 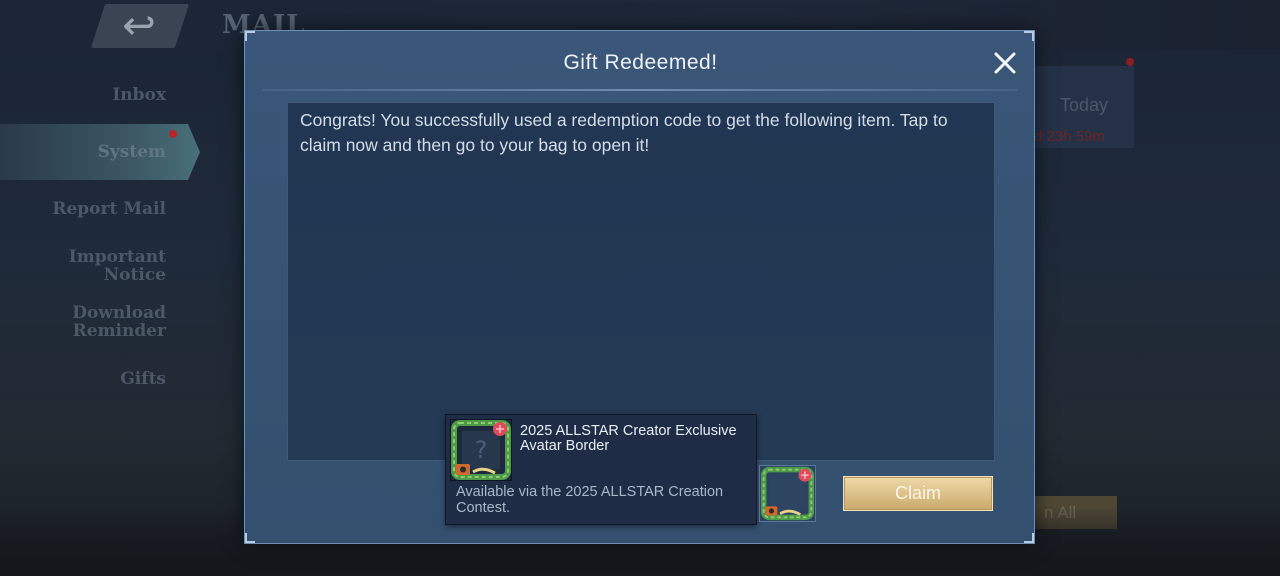 I want to click on dialog-title: Gift Redeemed!, so click(x=640, y=62).